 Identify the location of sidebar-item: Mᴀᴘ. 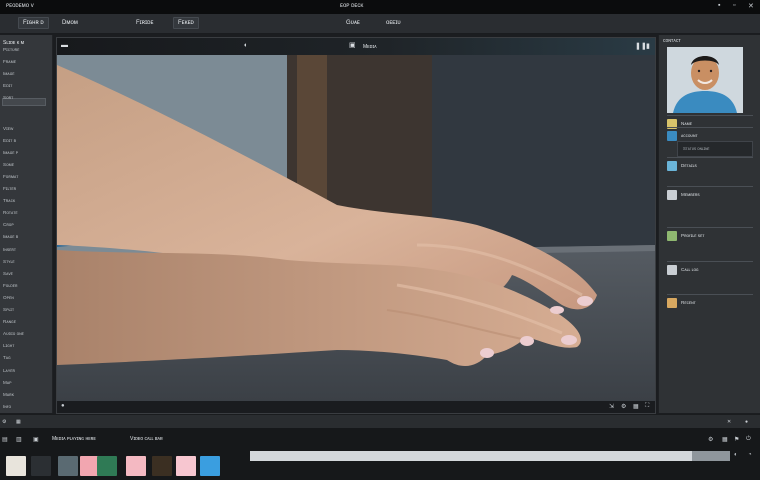
(7, 382).